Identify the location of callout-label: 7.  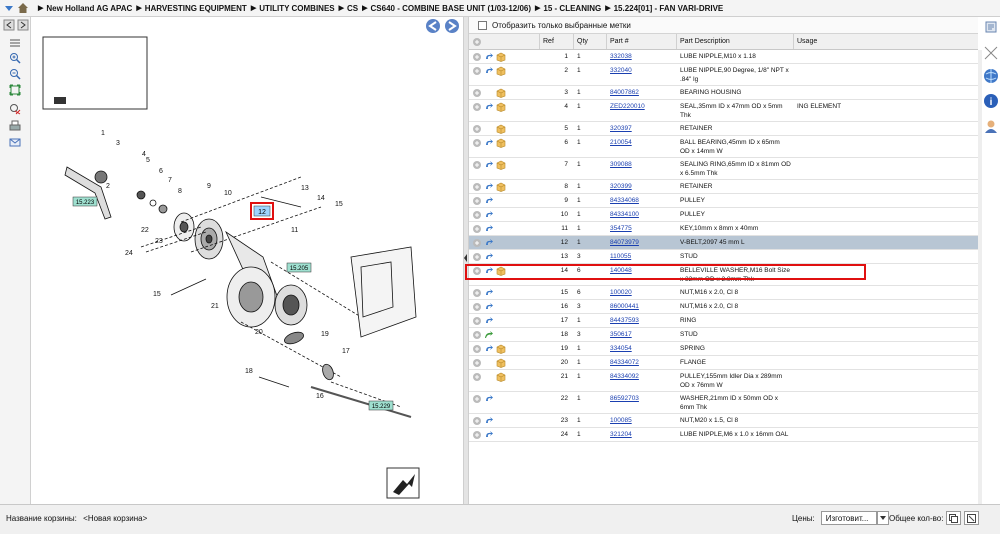
(170, 180).